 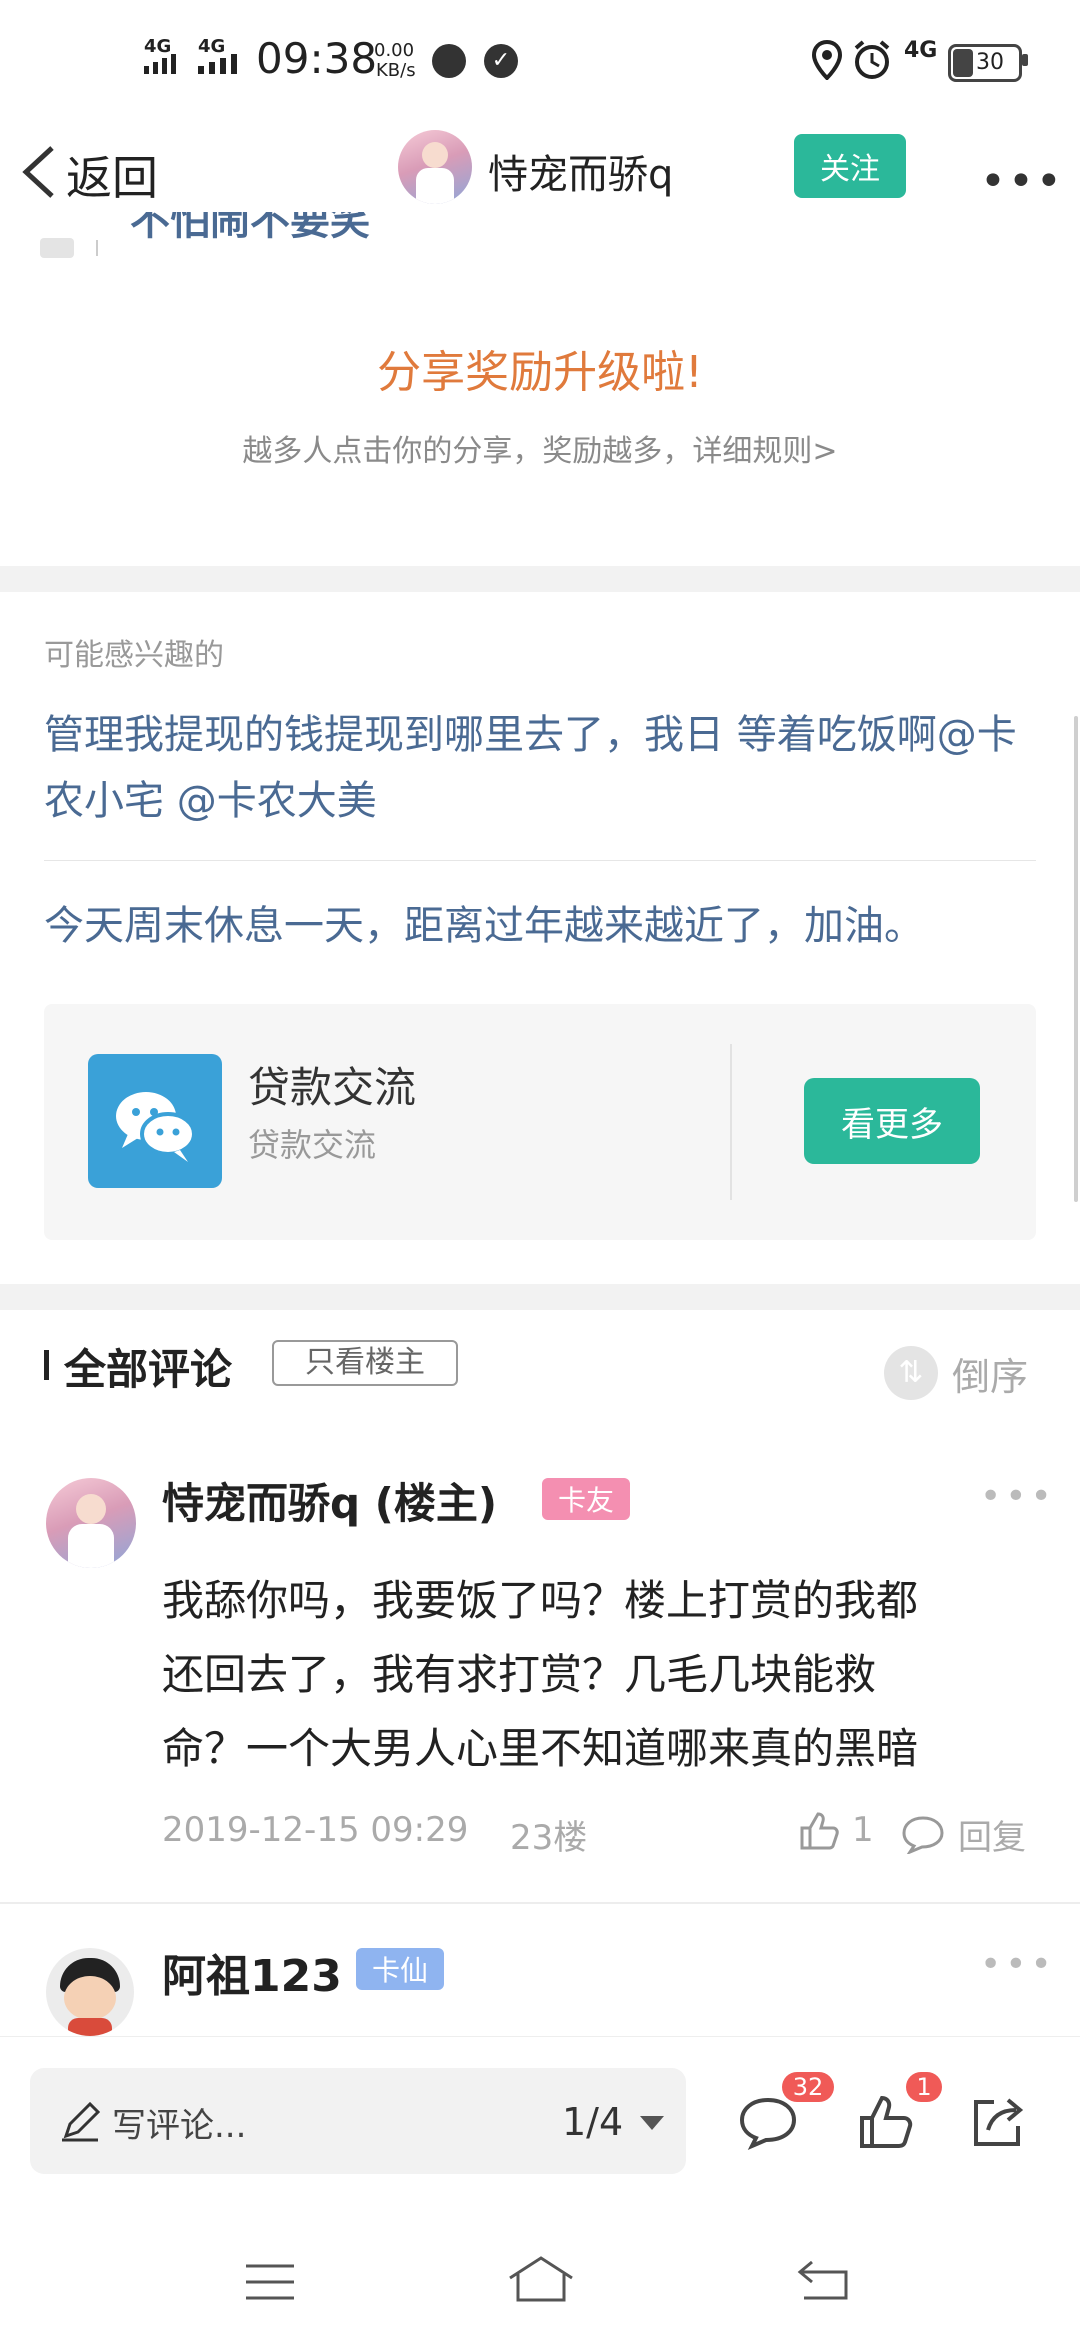 What do you see at coordinates (924, 2087) in the screenshot?
I see `likes-badge: 1` at bounding box center [924, 2087].